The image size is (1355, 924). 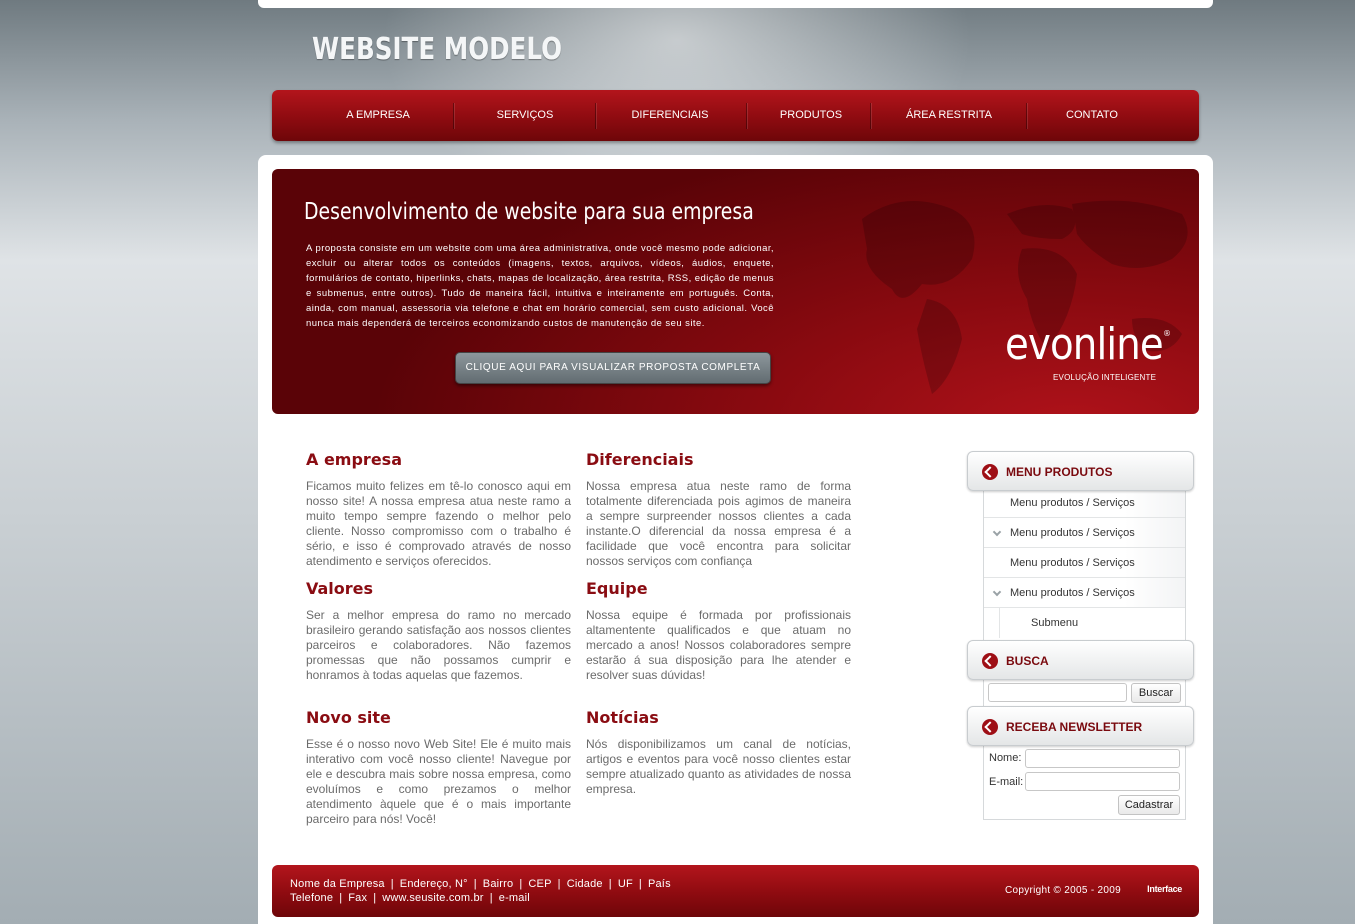 What do you see at coordinates (1057, 692) in the screenshot?
I see `search-input` at bounding box center [1057, 692].